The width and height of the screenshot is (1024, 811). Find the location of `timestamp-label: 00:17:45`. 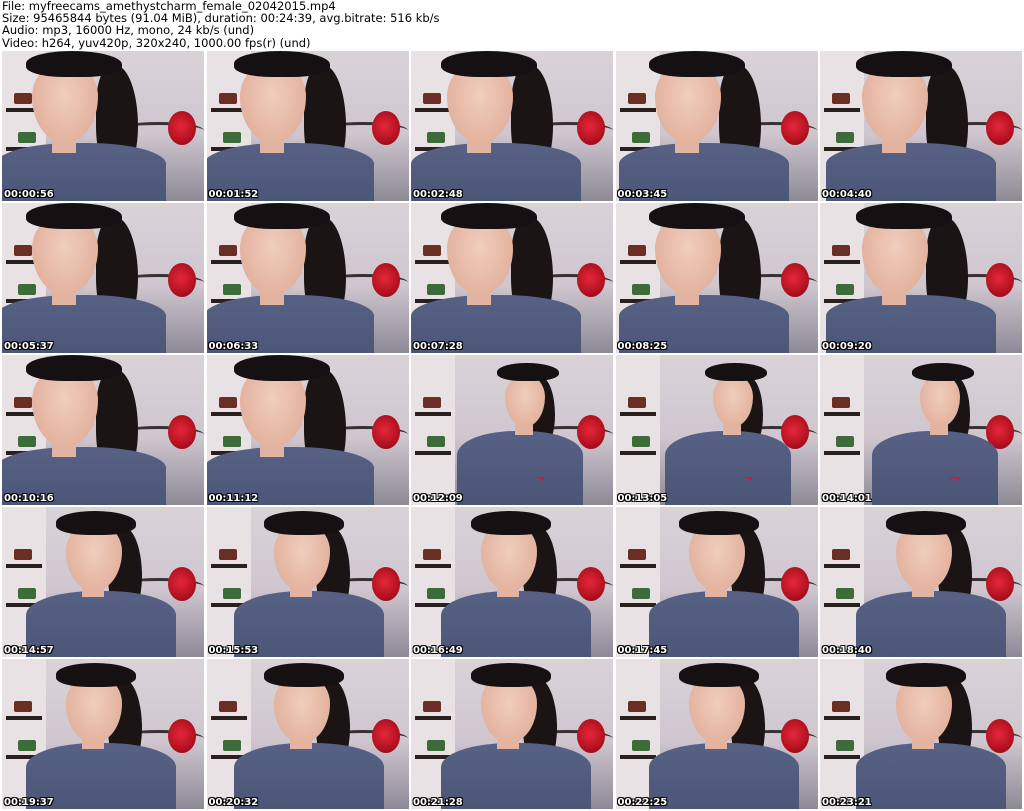

timestamp-label: 00:17:45 is located at coordinates (642, 650).